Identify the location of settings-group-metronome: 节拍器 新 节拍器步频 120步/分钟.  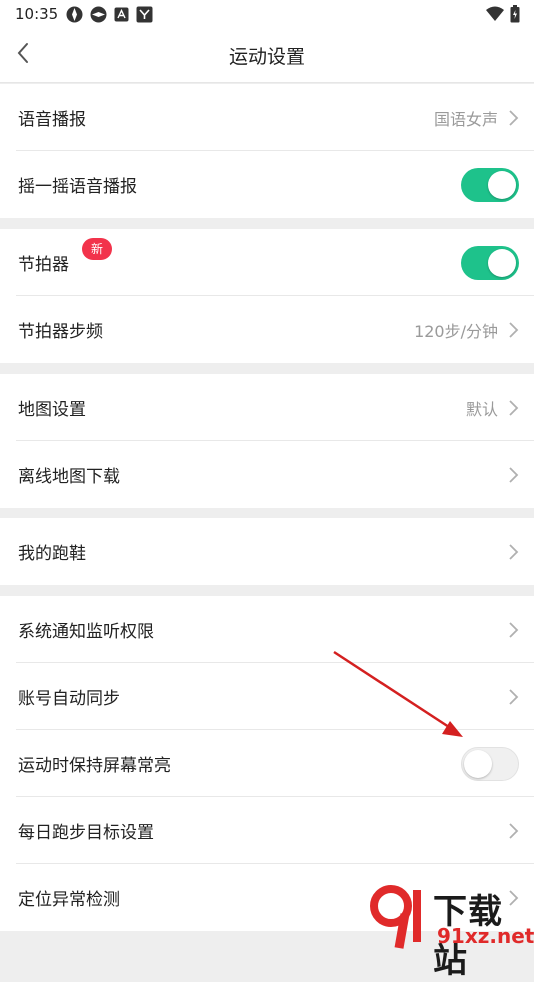
(267, 296).